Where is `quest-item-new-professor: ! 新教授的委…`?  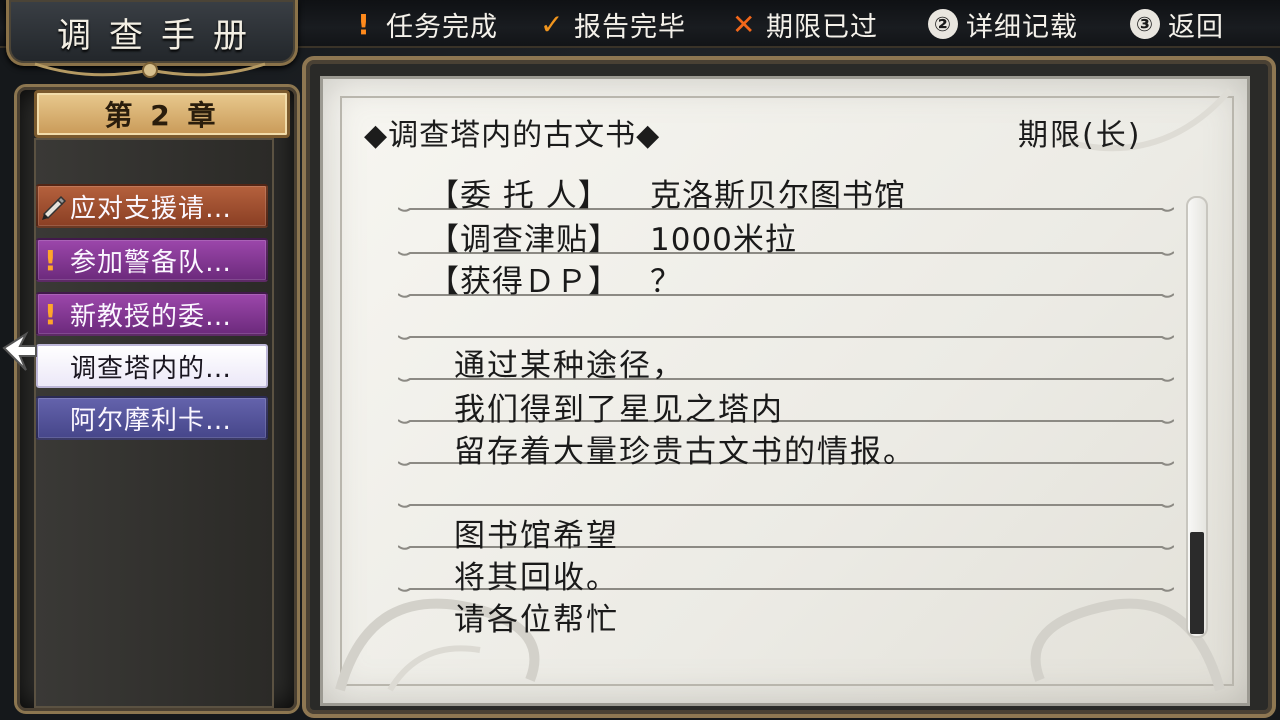
quest-item-new-professor: ! 新教授的委… is located at coordinates (152, 314).